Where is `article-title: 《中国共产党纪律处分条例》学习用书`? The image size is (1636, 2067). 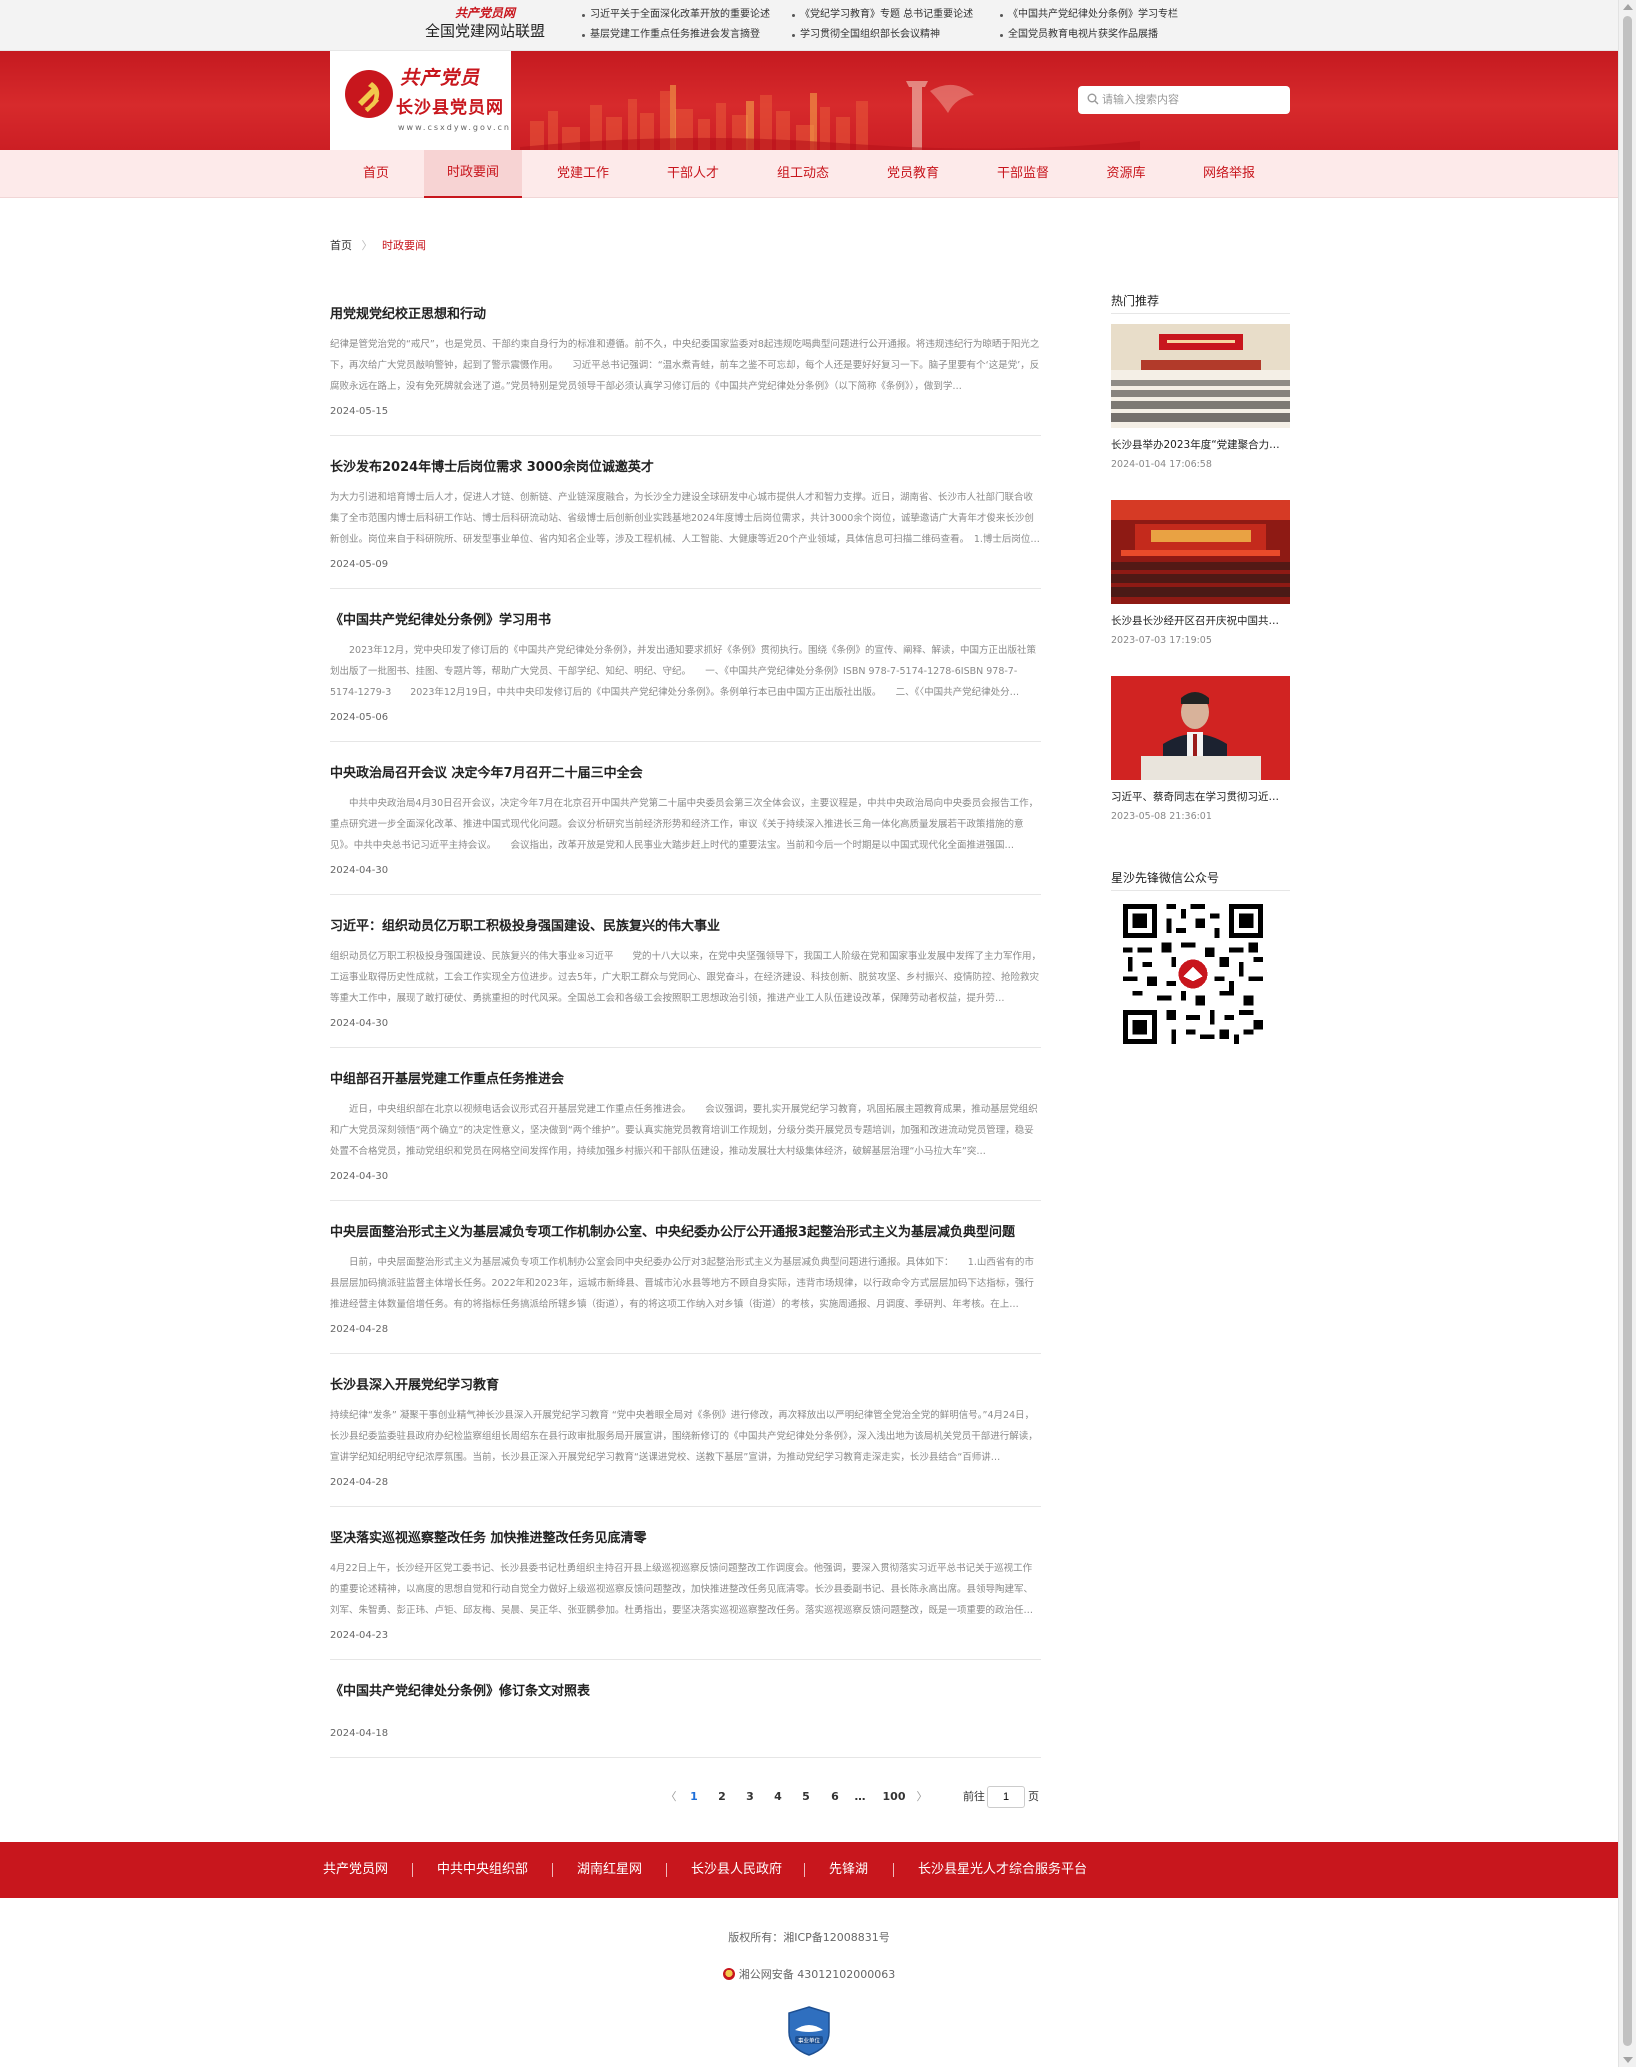 article-title: 《中国共产党纪律处分条例》学习用书 is located at coordinates (440, 618).